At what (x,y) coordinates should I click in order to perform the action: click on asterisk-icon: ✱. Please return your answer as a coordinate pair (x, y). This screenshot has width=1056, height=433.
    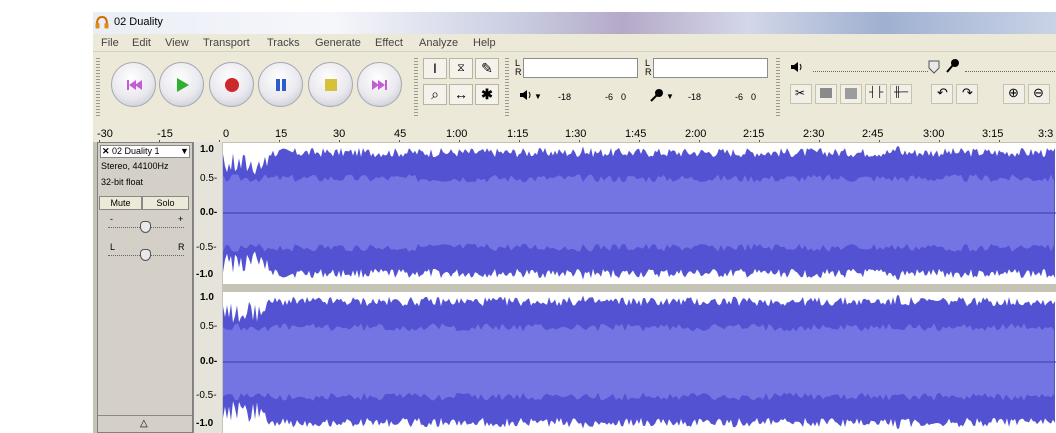
    Looking at the image, I should click on (487, 94).